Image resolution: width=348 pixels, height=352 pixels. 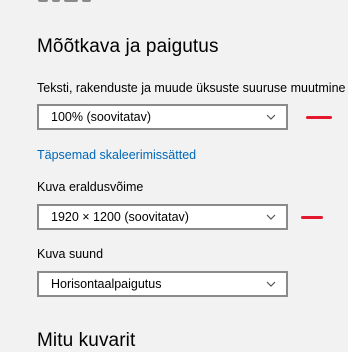 I want to click on section-title-multiple-displays: Mitu kuvarit, so click(x=86, y=340).